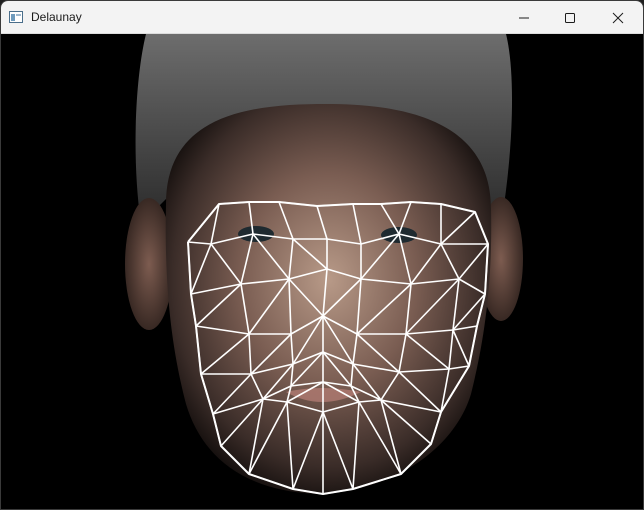 The height and width of the screenshot is (510, 644). I want to click on maximize-button, so click(570, 17).